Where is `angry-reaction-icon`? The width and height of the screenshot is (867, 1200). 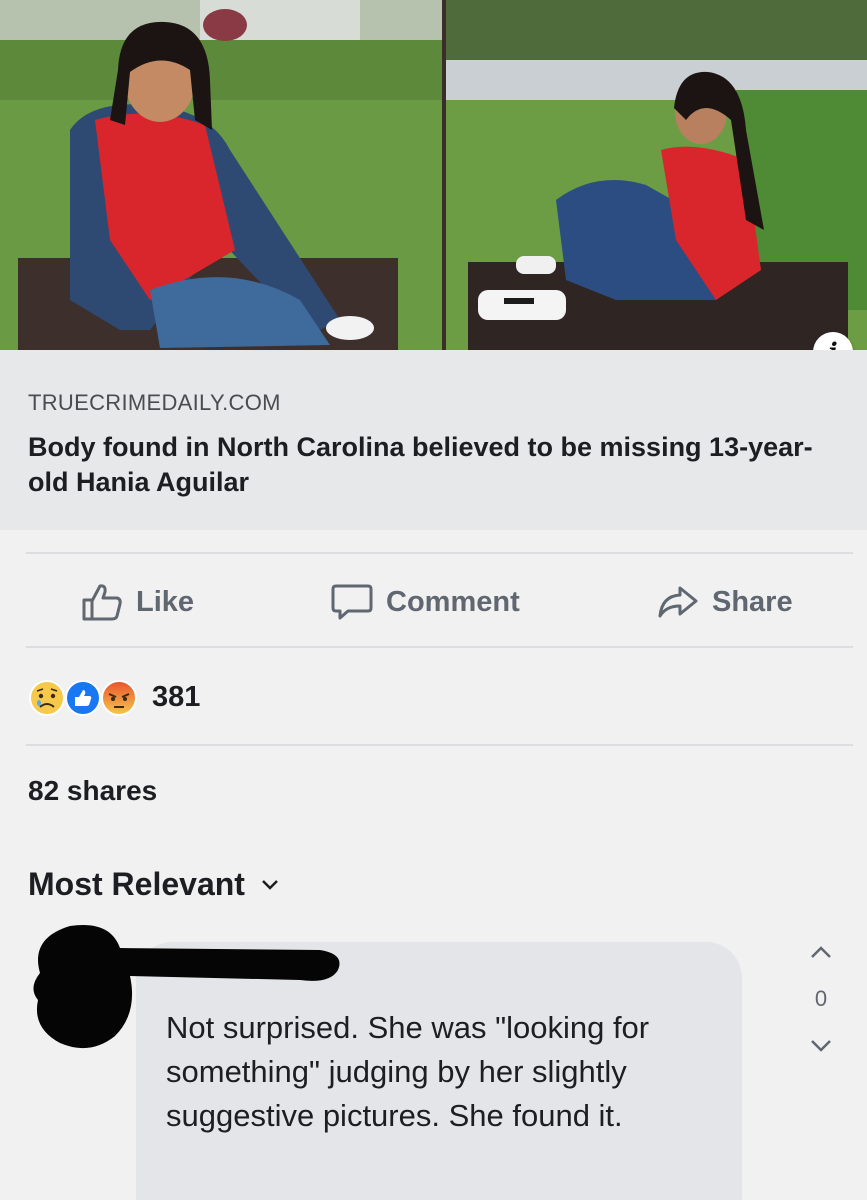
angry-reaction-icon is located at coordinates (119, 698).